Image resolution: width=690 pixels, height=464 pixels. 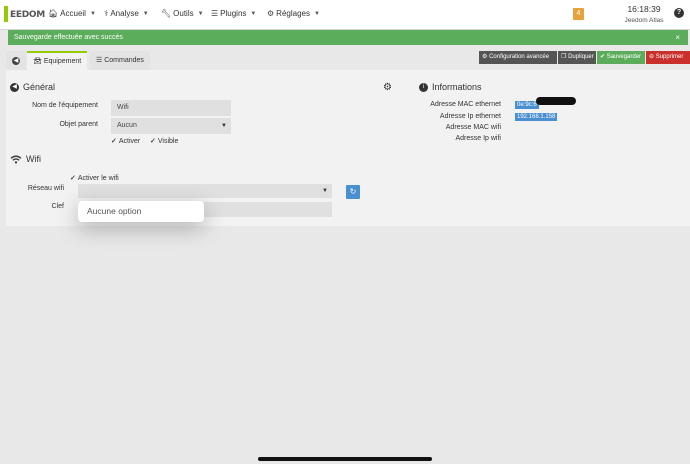 What do you see at coordinates (127, 125) in the screenshot?
I see `parent-select-value: Aucun` at bounding box center [127, 125].